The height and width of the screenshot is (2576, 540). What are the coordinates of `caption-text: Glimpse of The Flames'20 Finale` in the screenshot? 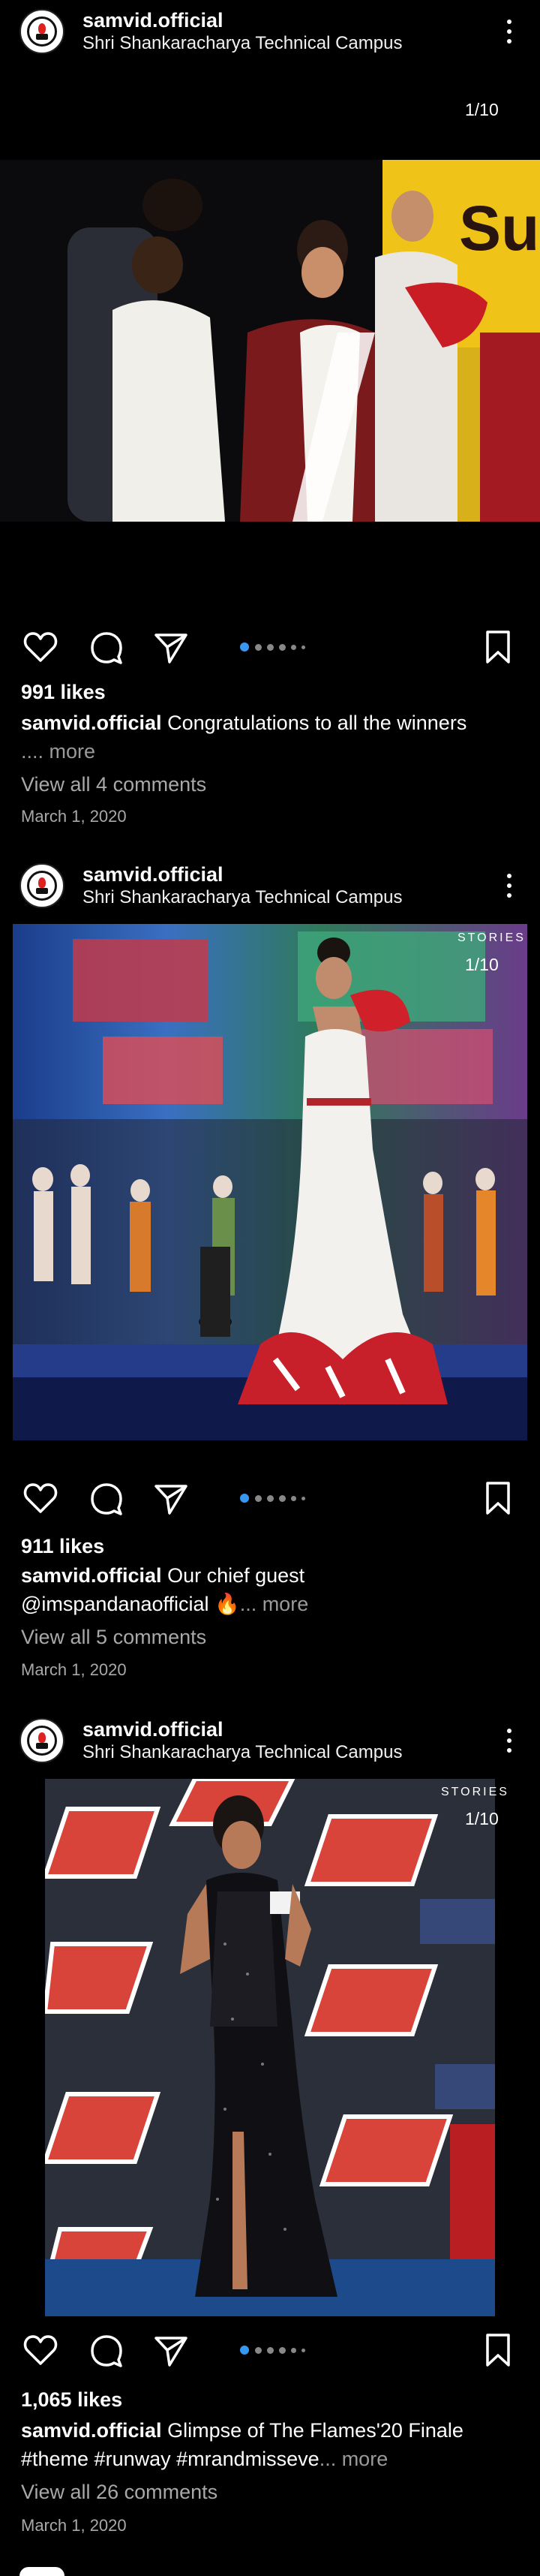 It's located at (315, 2430).